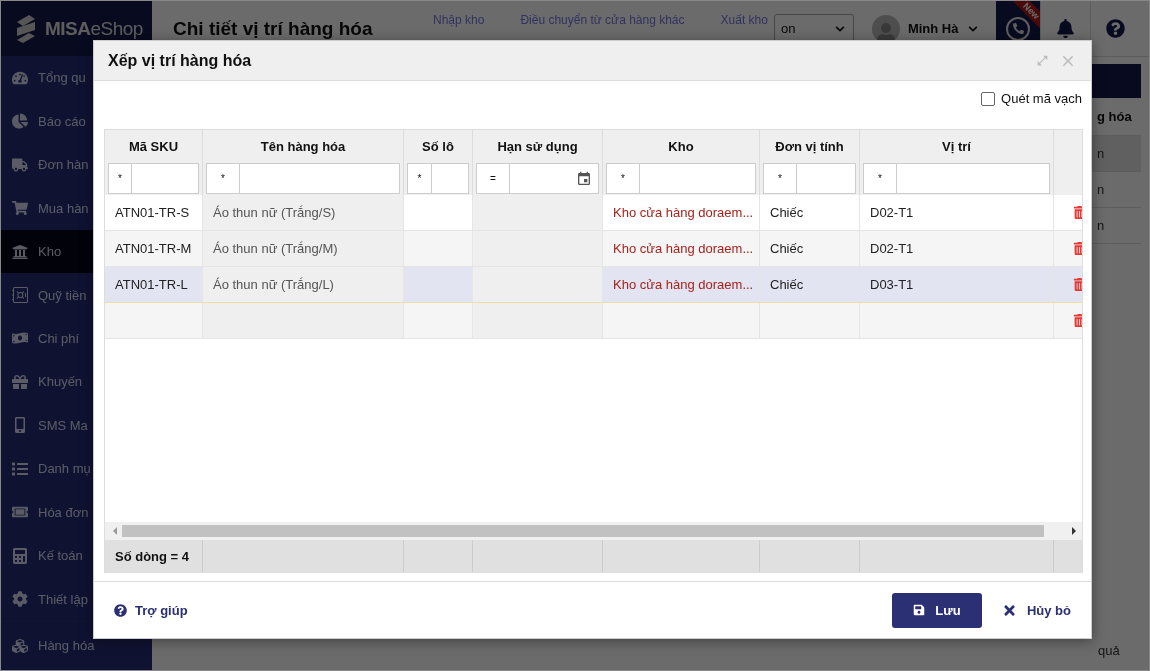 Image resolution: width=1150 pixels, height=671 pixels. What do you see at coordinates (303, 212) in the screenshot?
I see `table-cell: Áo thun nữ (Trắng/S)` at bounding box center [303, 212].